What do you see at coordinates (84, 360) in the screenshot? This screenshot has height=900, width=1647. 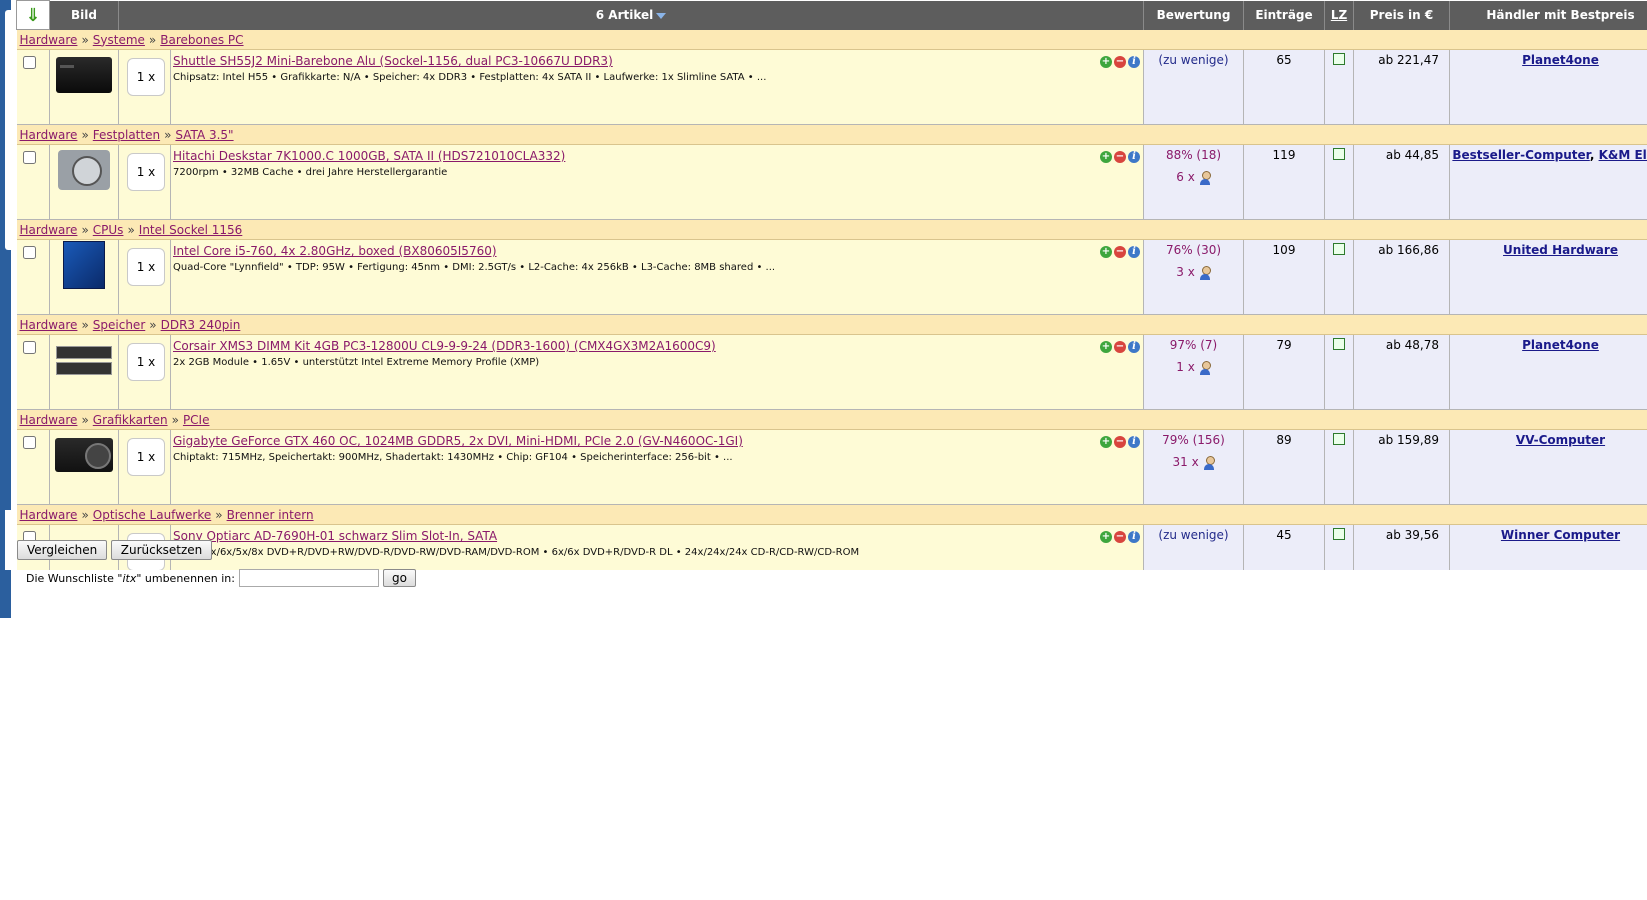 I see `ram-image` at bounding box center [84, 360].